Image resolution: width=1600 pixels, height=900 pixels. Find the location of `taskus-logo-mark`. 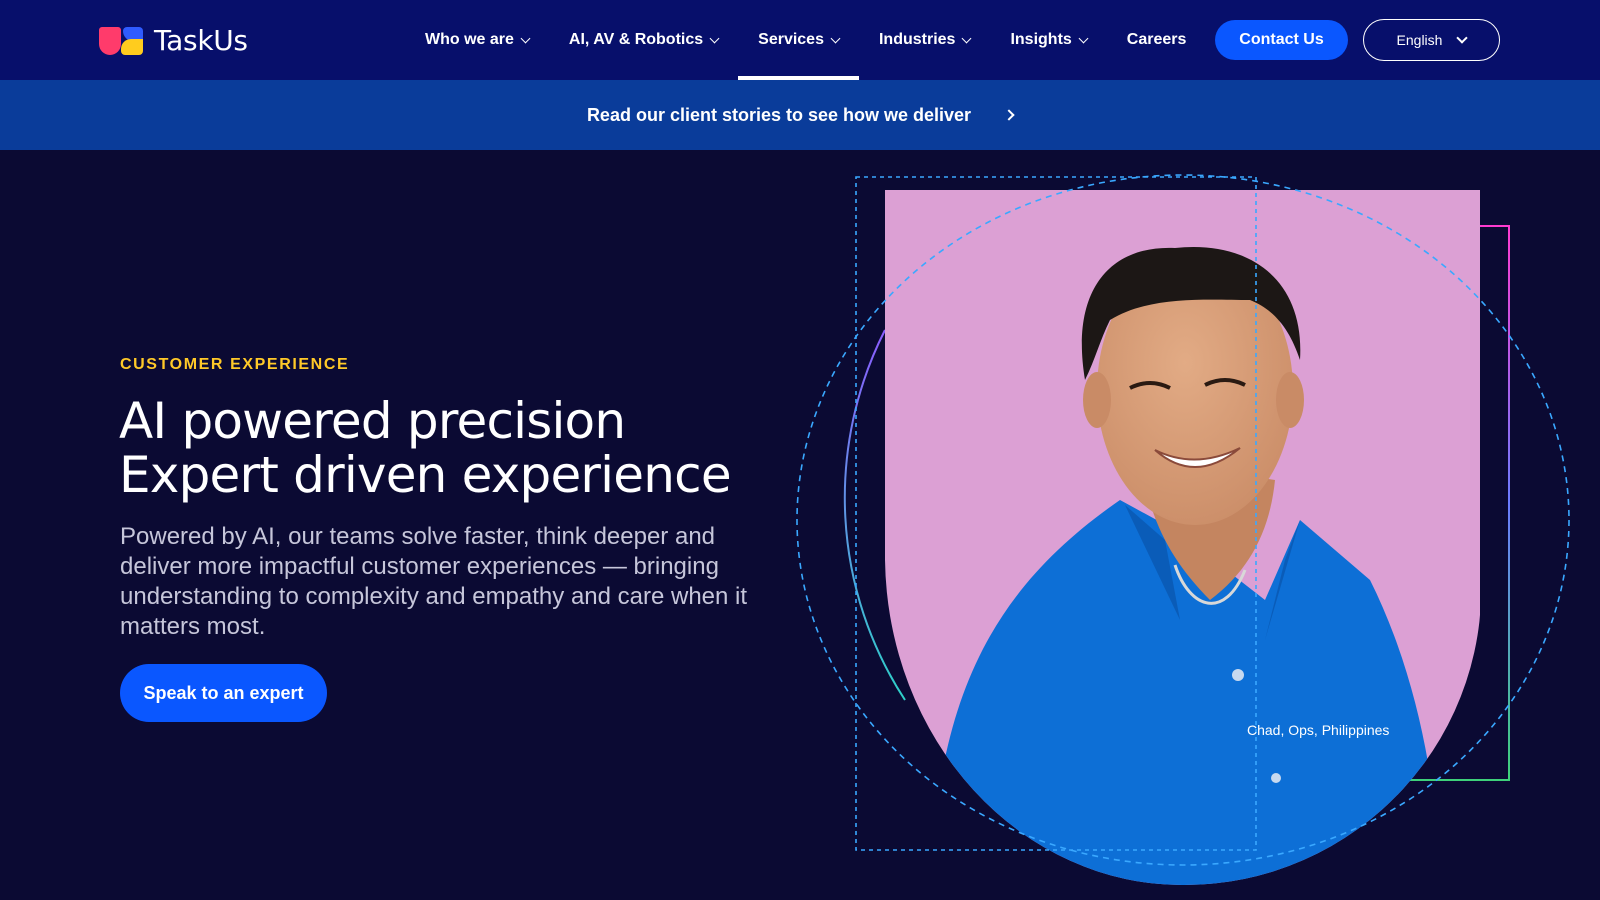

taskus-logo-mark is located at coordinates (122, 40).